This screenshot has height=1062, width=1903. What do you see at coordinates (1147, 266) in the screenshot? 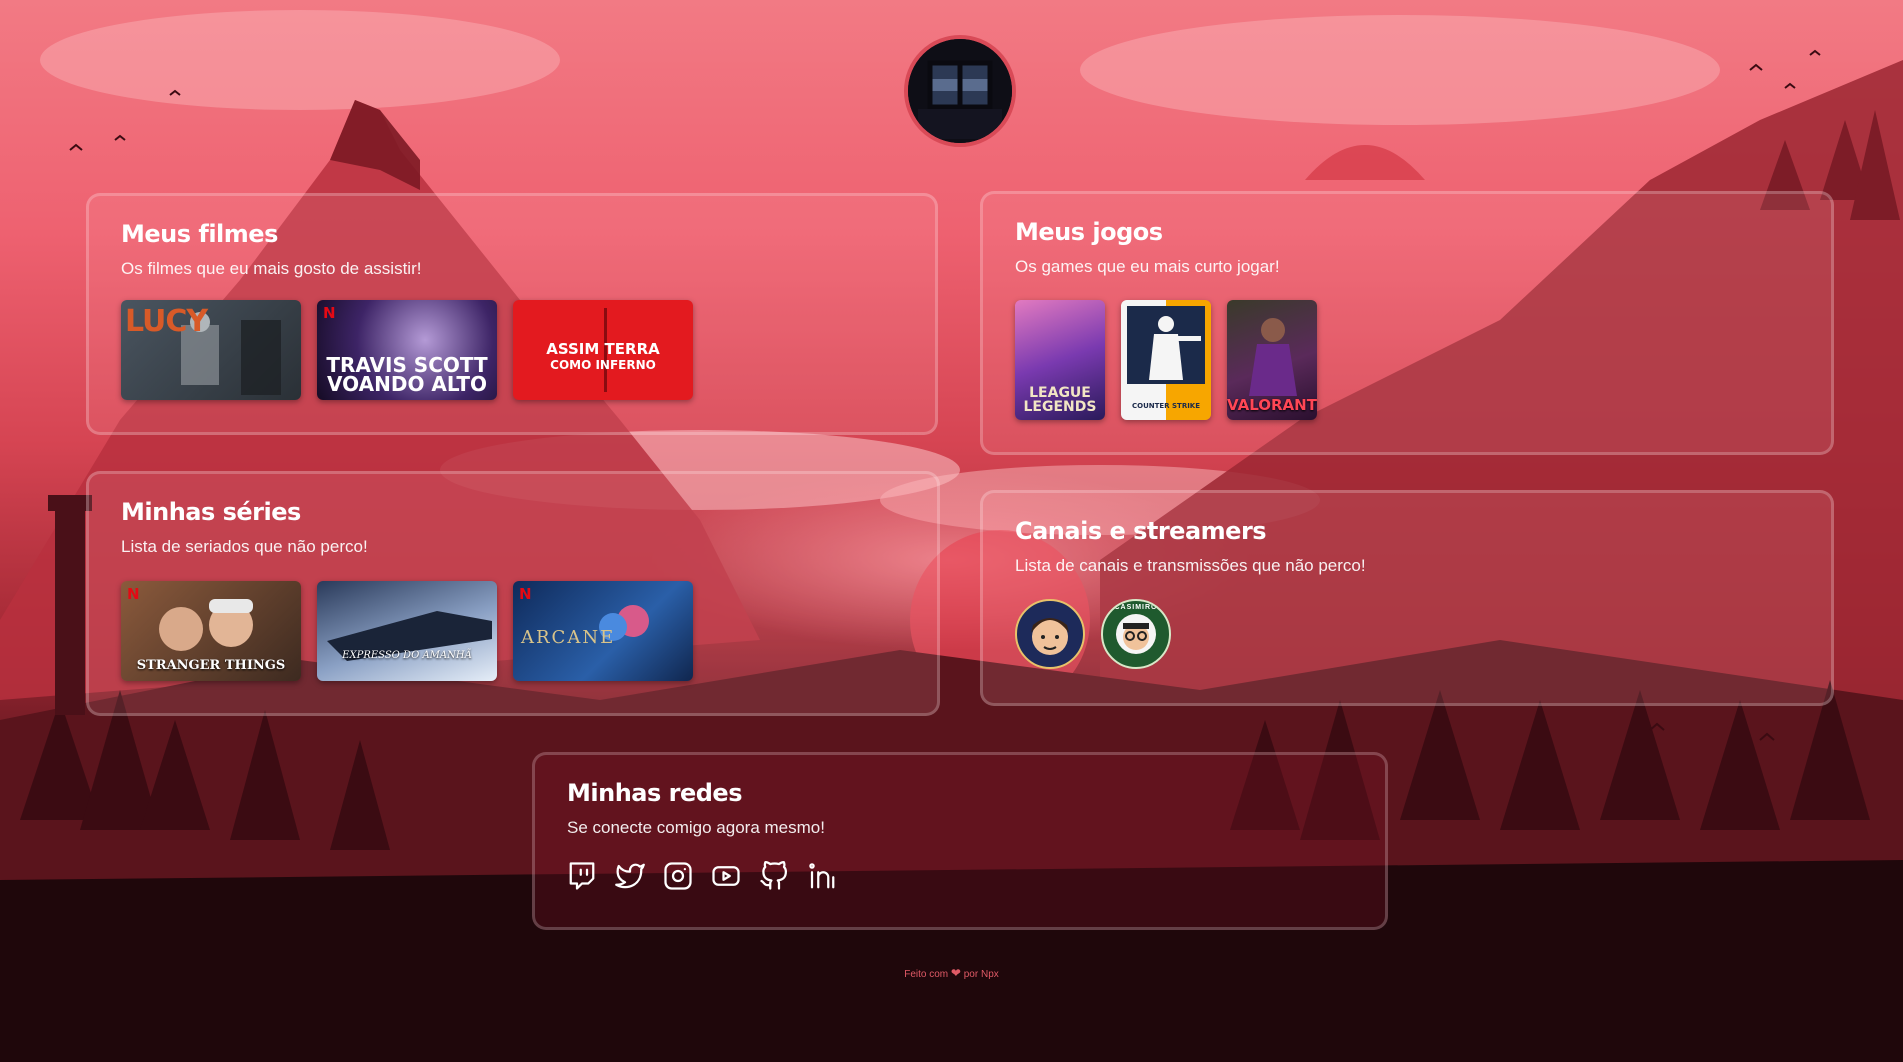
I see `games-subtitle: Os games que eu mais curto jogar!` at bounding box center [1147, 266].